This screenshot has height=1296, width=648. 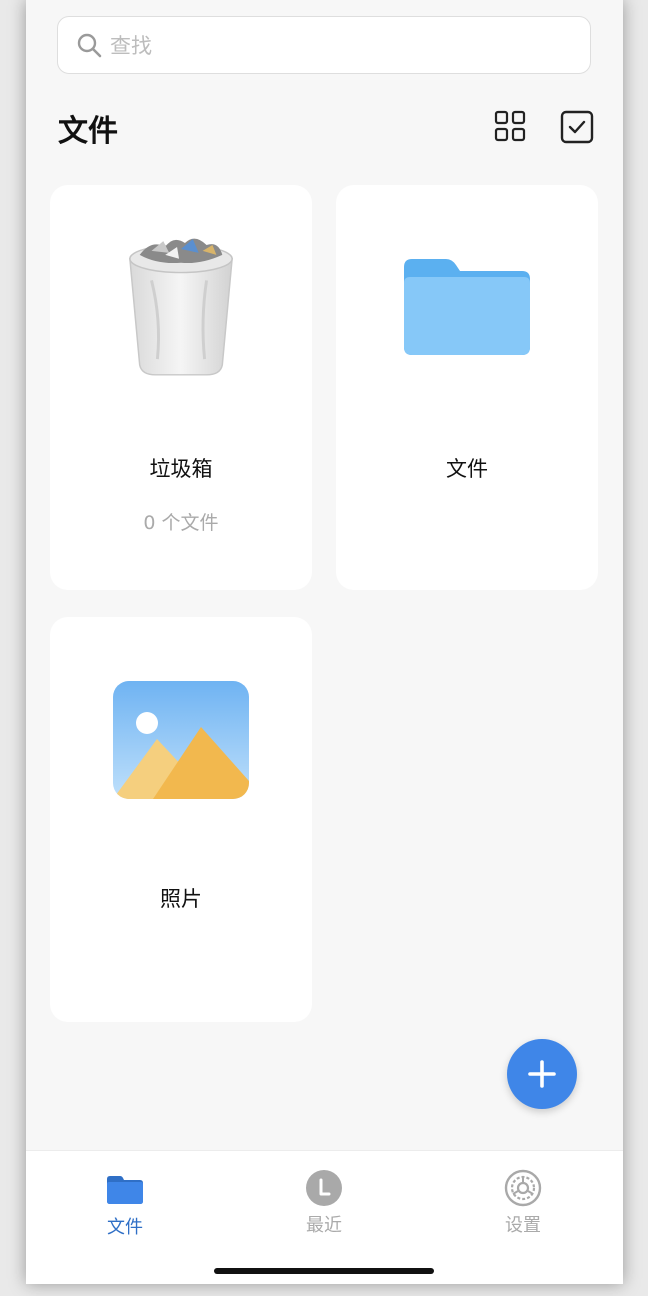 What do you see at coordinates (324, 1225) in the screenshot?
I see `tab-label: 最近` at bounding box center [324, 1225].